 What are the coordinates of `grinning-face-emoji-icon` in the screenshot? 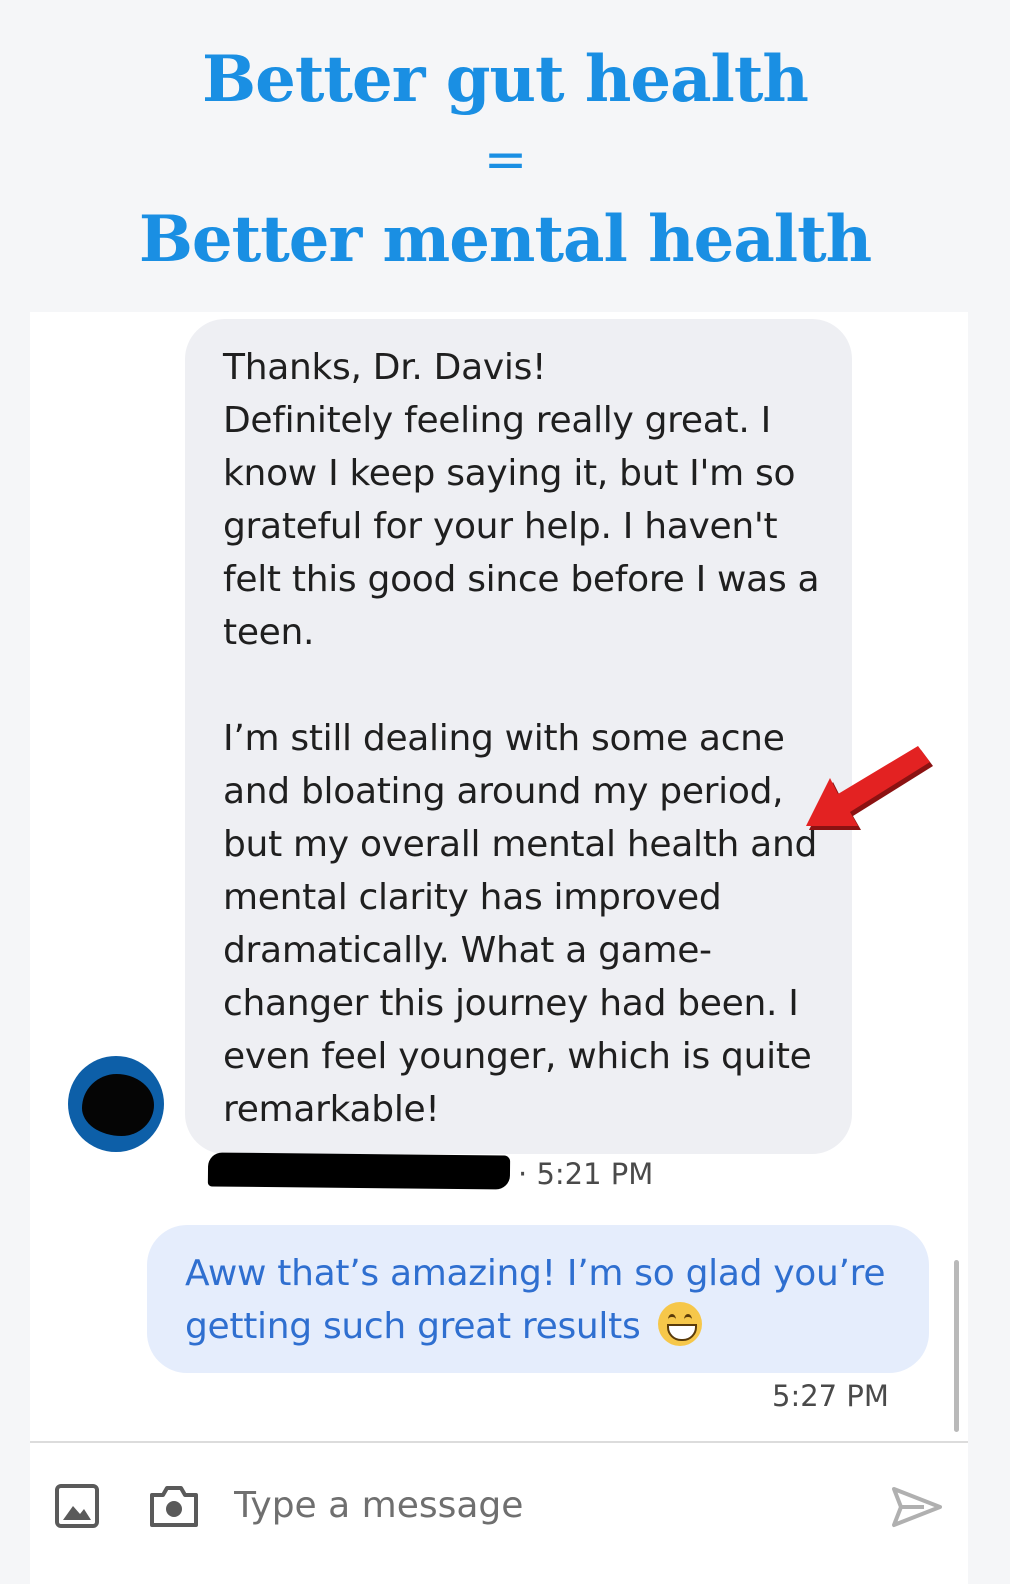 It's located at (679, 1324).